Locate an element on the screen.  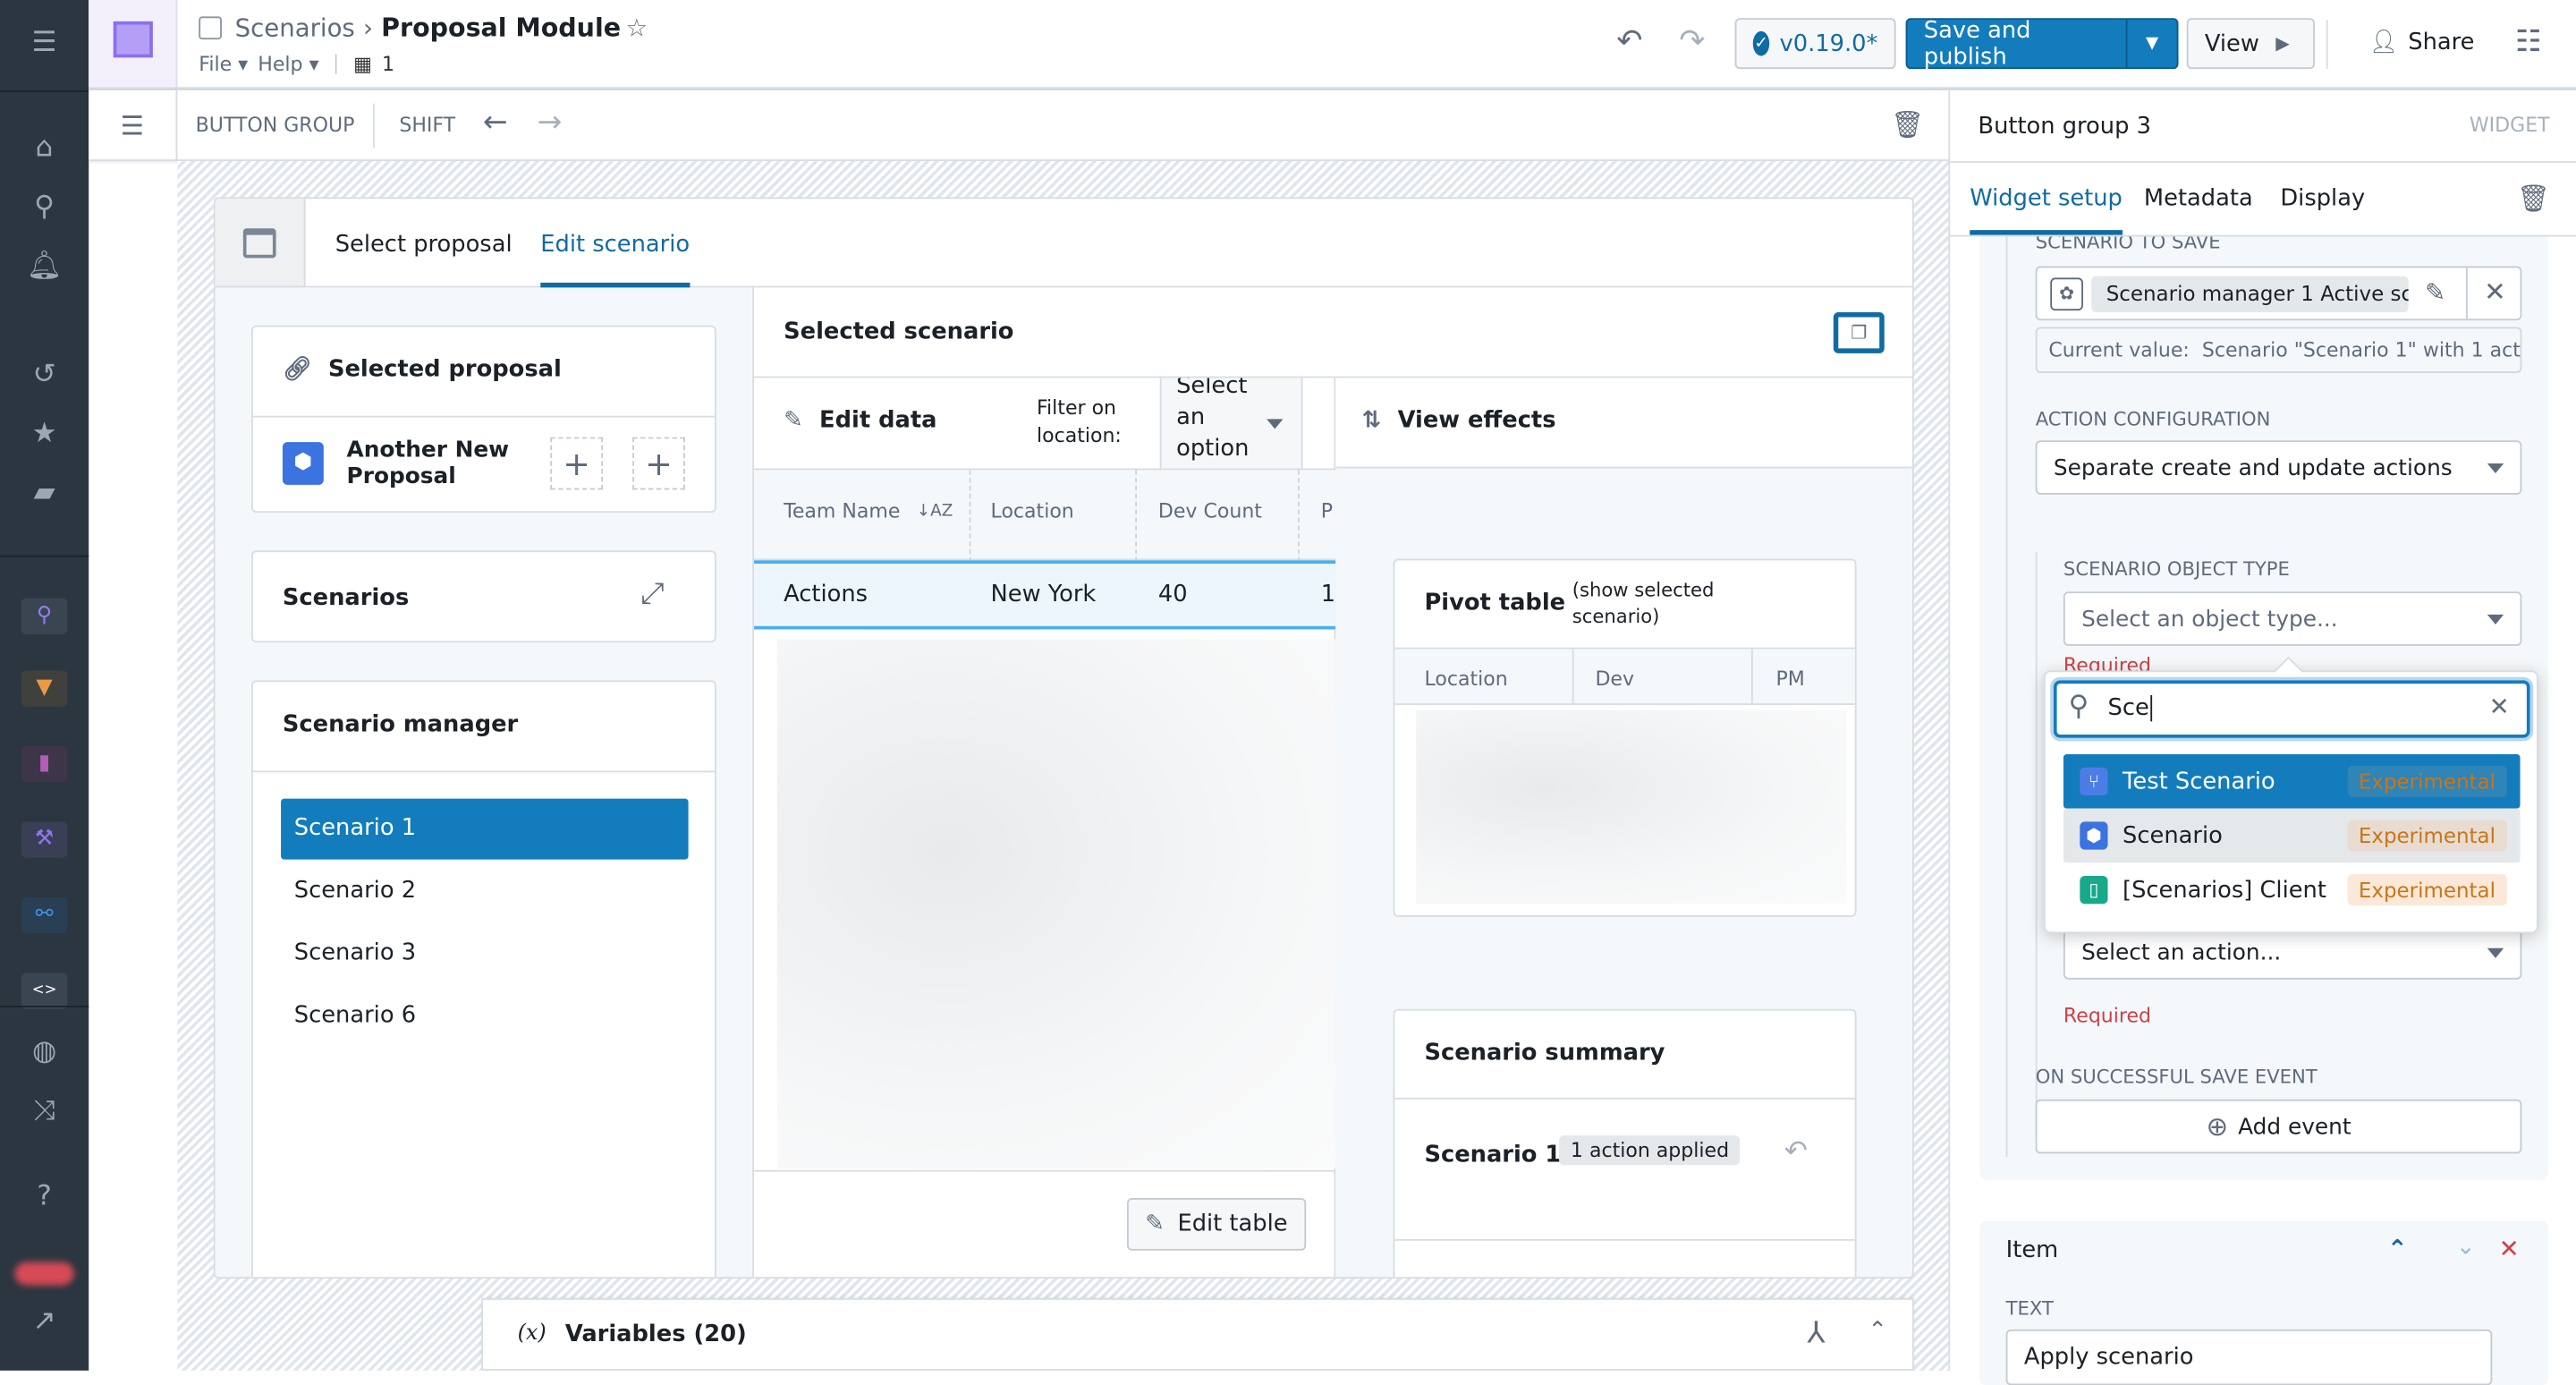
save-publish-button: Save and publish is located at coordinates (2016, 43).